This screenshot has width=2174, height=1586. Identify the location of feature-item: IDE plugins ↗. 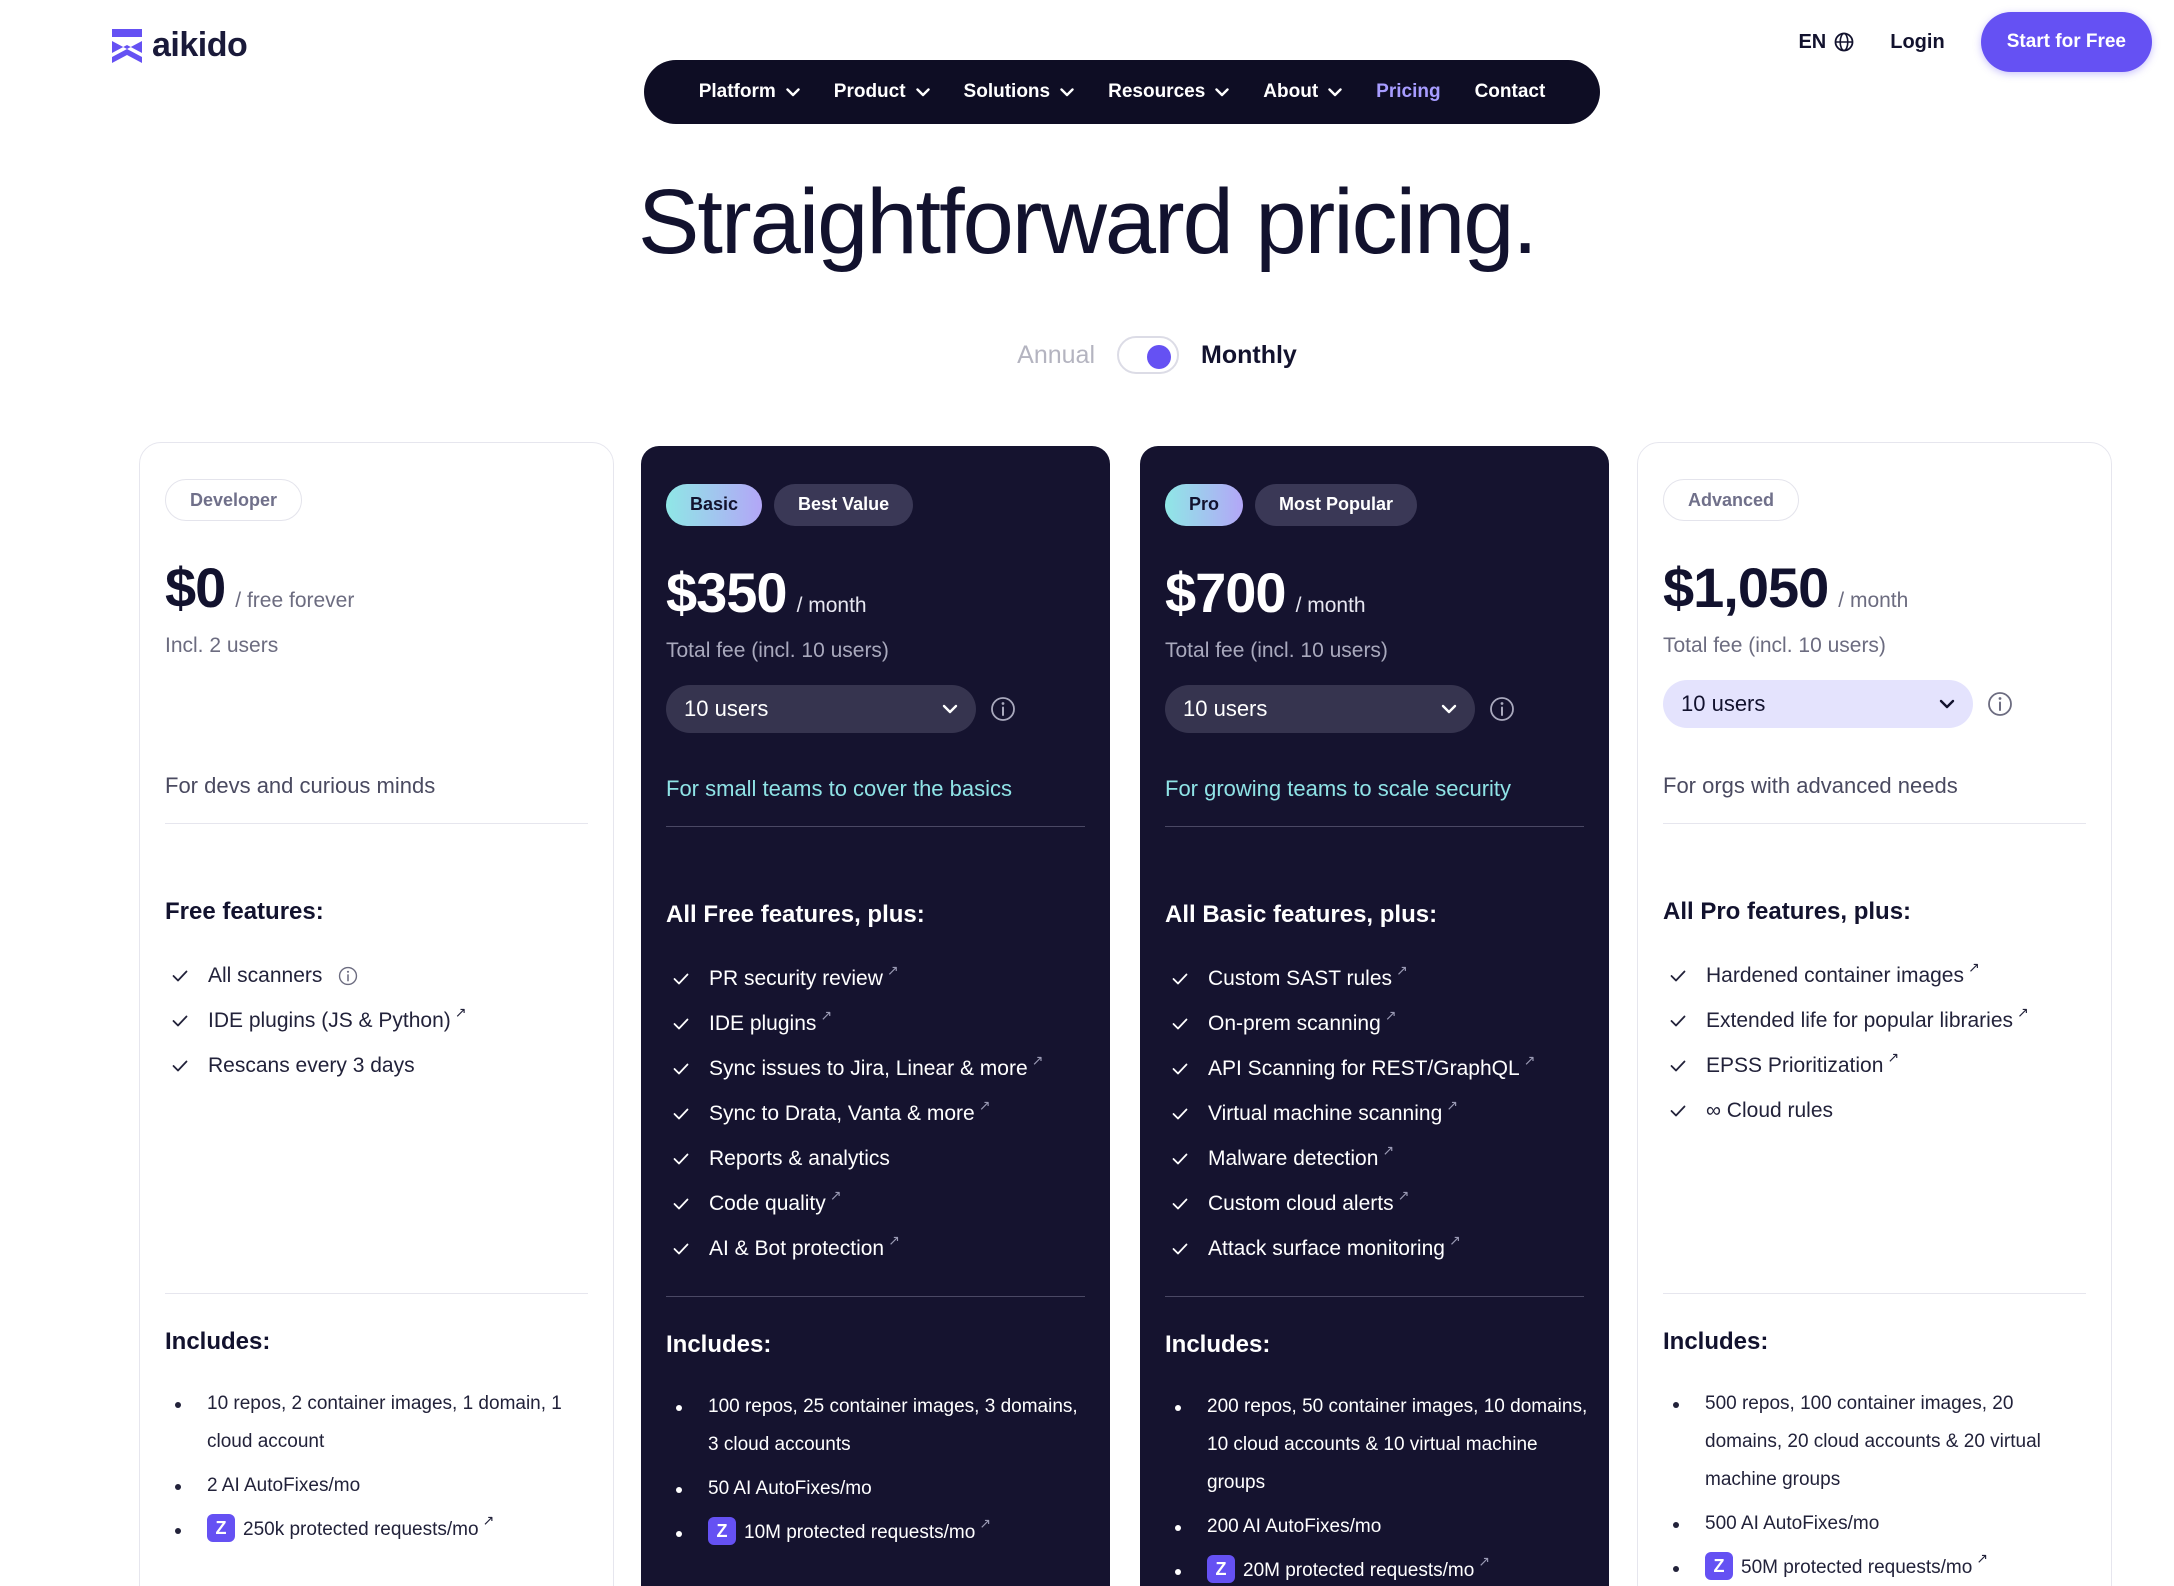
(879, 1023).